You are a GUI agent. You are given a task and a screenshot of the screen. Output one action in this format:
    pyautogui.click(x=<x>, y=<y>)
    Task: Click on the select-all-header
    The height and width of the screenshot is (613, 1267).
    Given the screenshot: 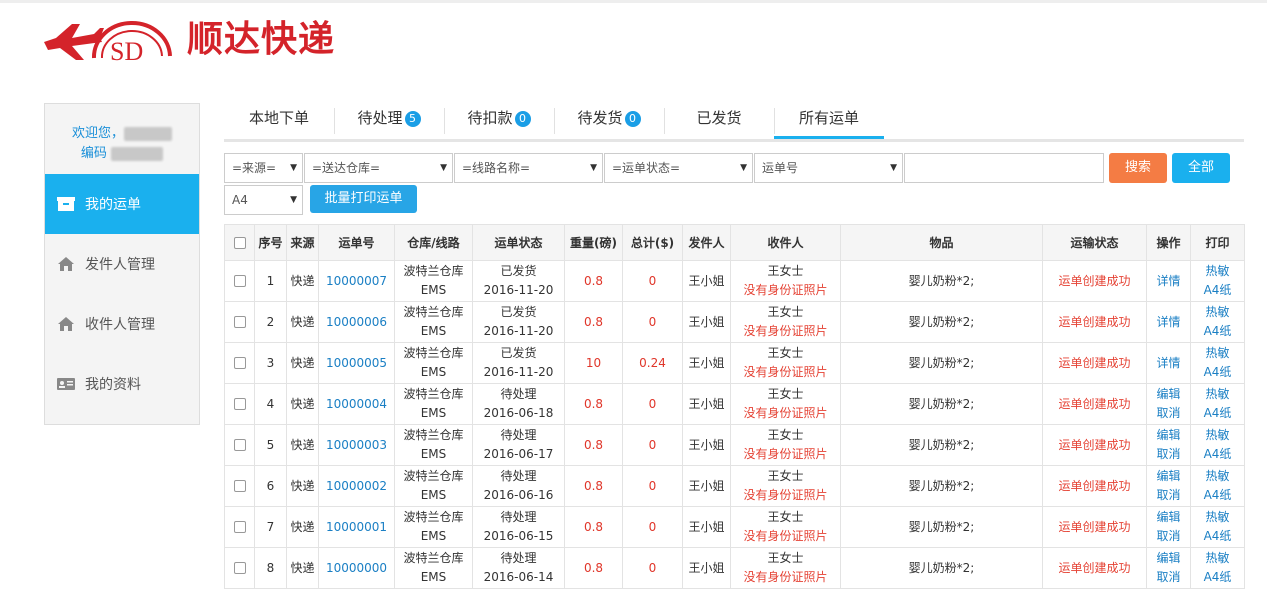 What is the action you would take?
    pyautogui.click(x=239, y=242)
    